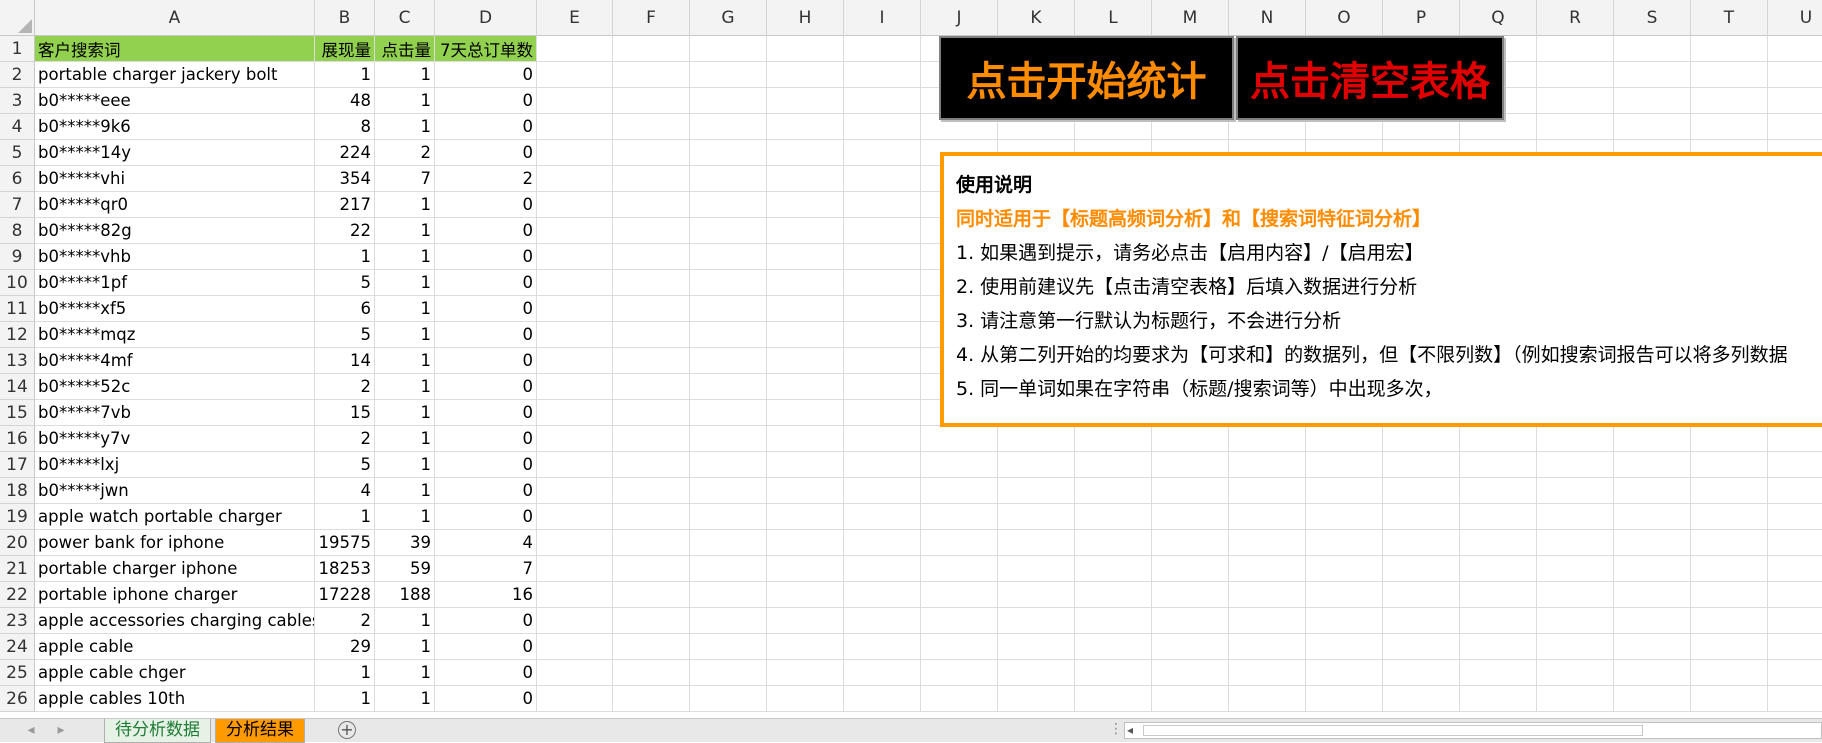 This screenshot has height=743, width=1822. I want to click on row-header: 23, so click(17, 621).